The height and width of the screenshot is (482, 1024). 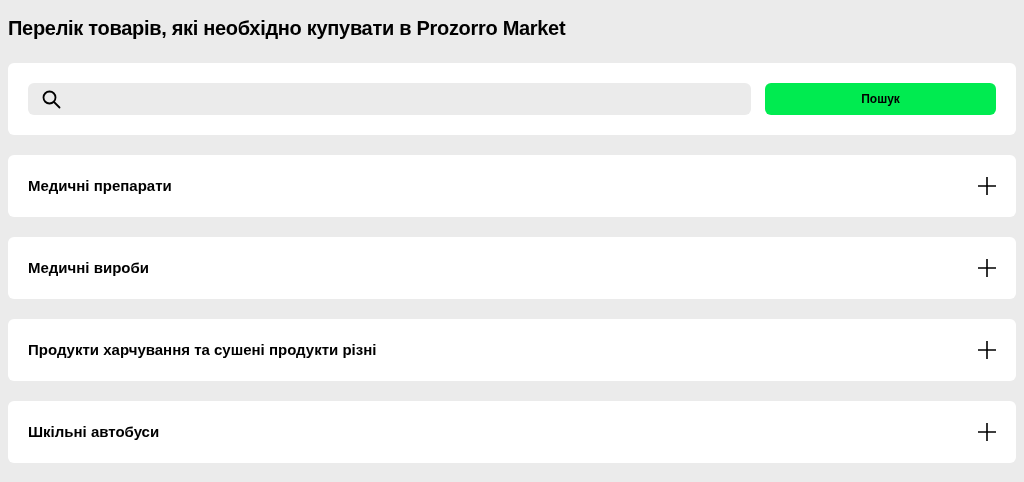 What do you see at coordinates (389, 99) in the screenshot?
I see `search-field` at bounding box center [389, 99].